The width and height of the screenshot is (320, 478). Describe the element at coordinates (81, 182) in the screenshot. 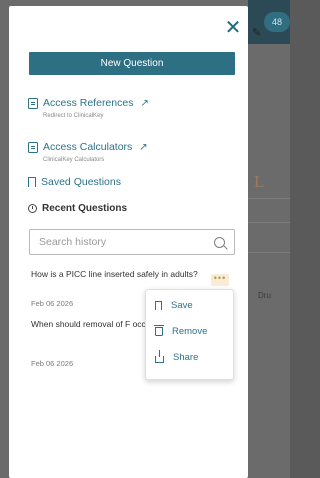

I see `saved-questions-label: Saved Questions` at that location.